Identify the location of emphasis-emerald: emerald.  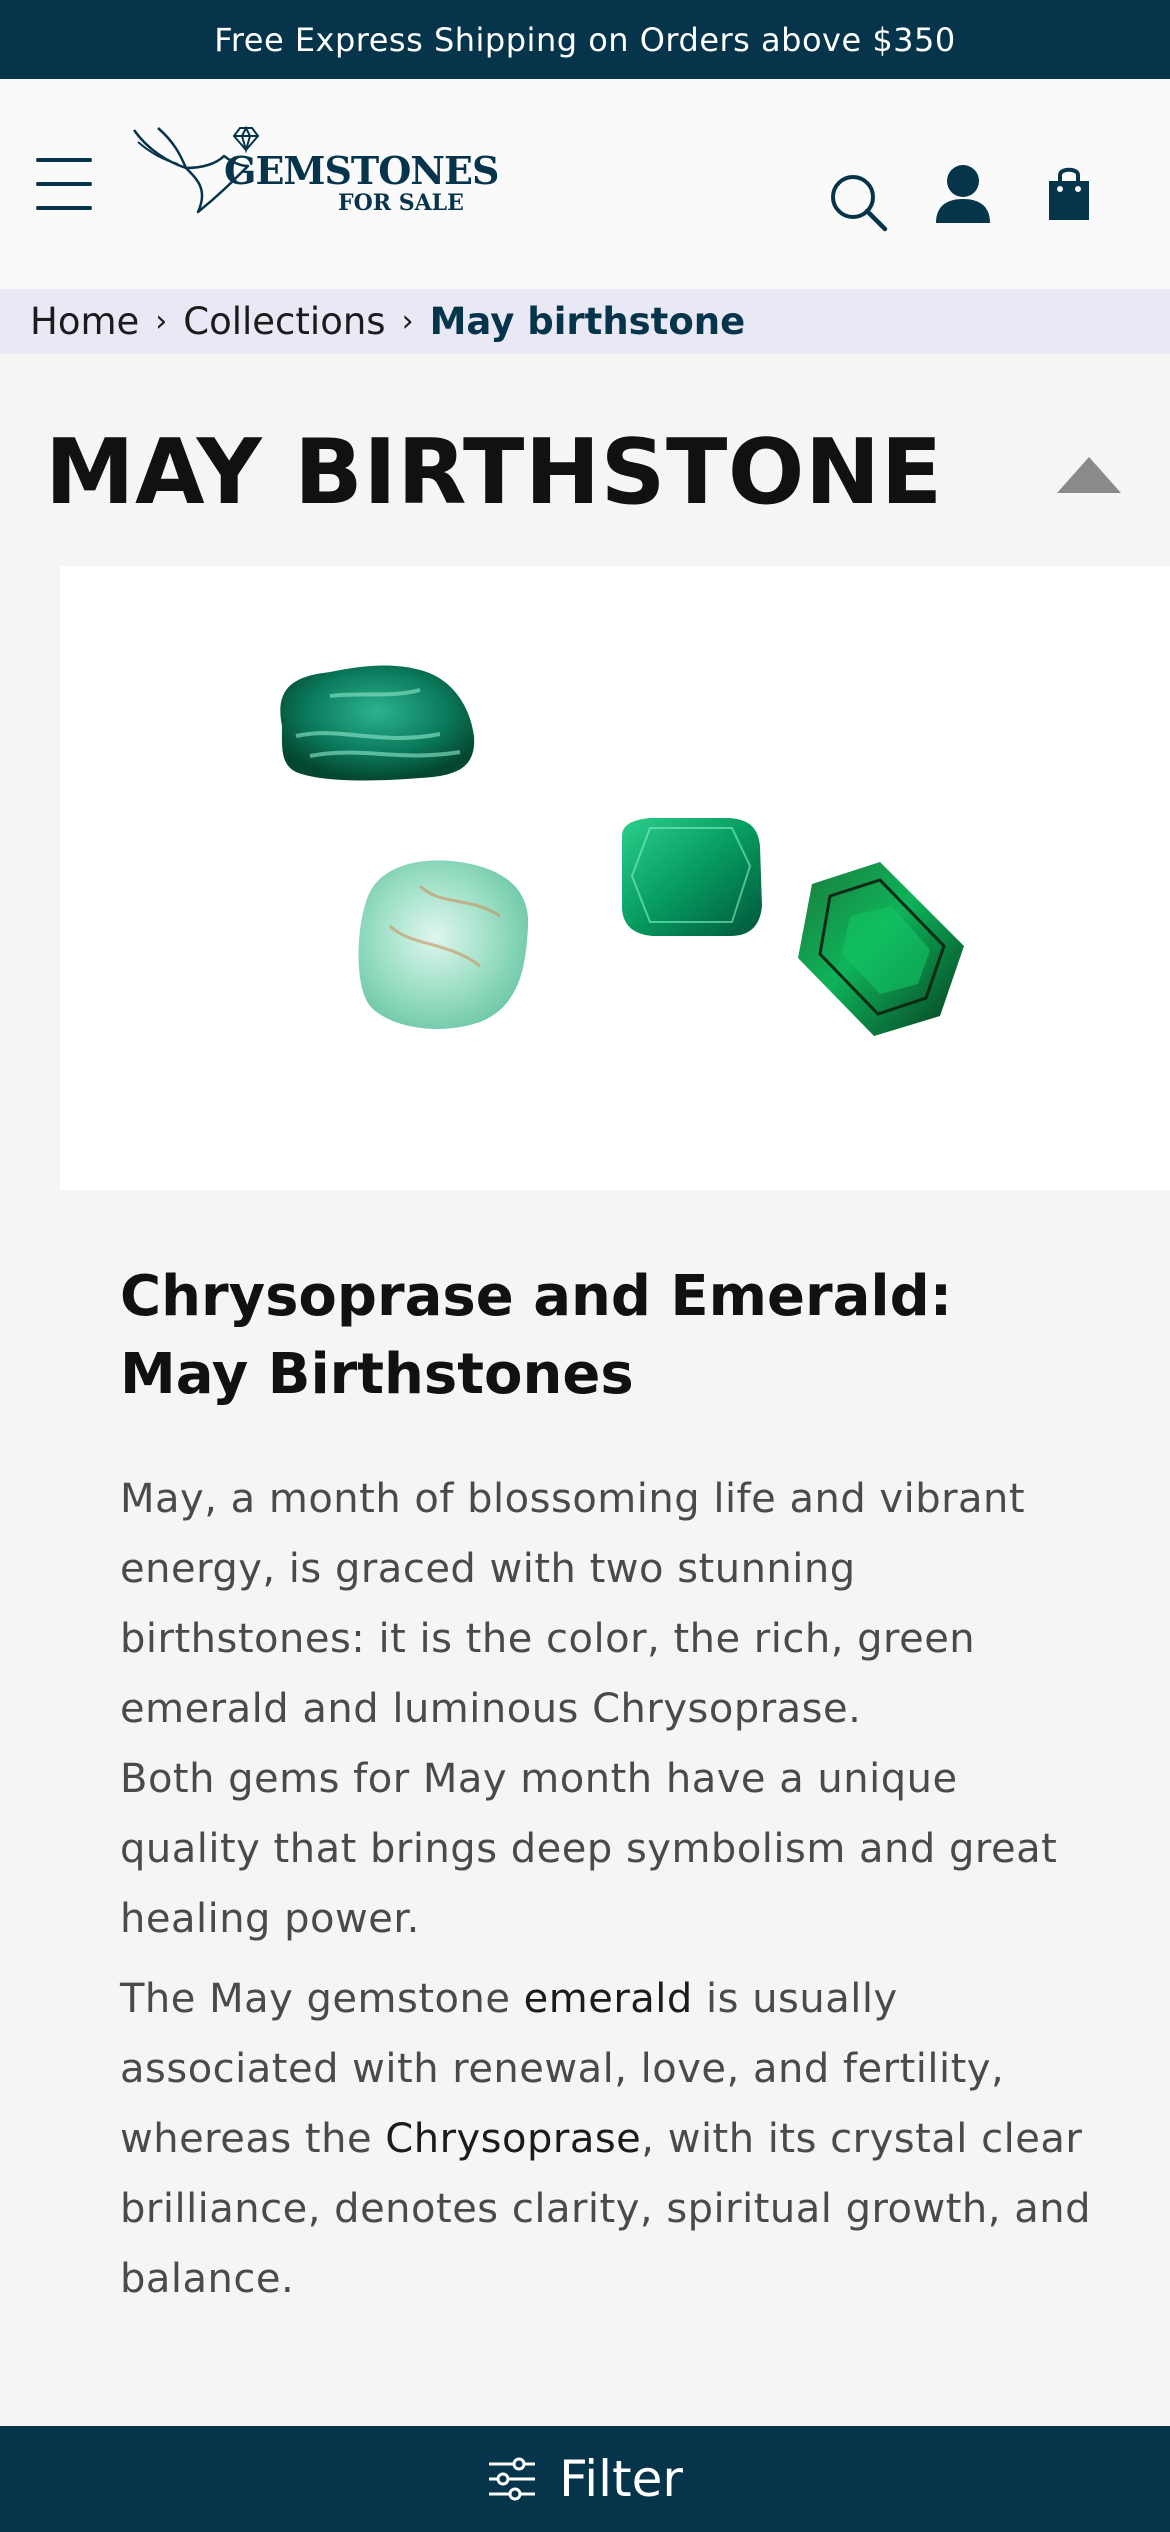
(608, 1999).